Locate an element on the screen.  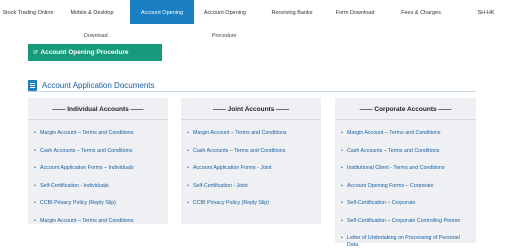
document-link: Account Application Forms – Individuals is located at coordinates (96, 168).